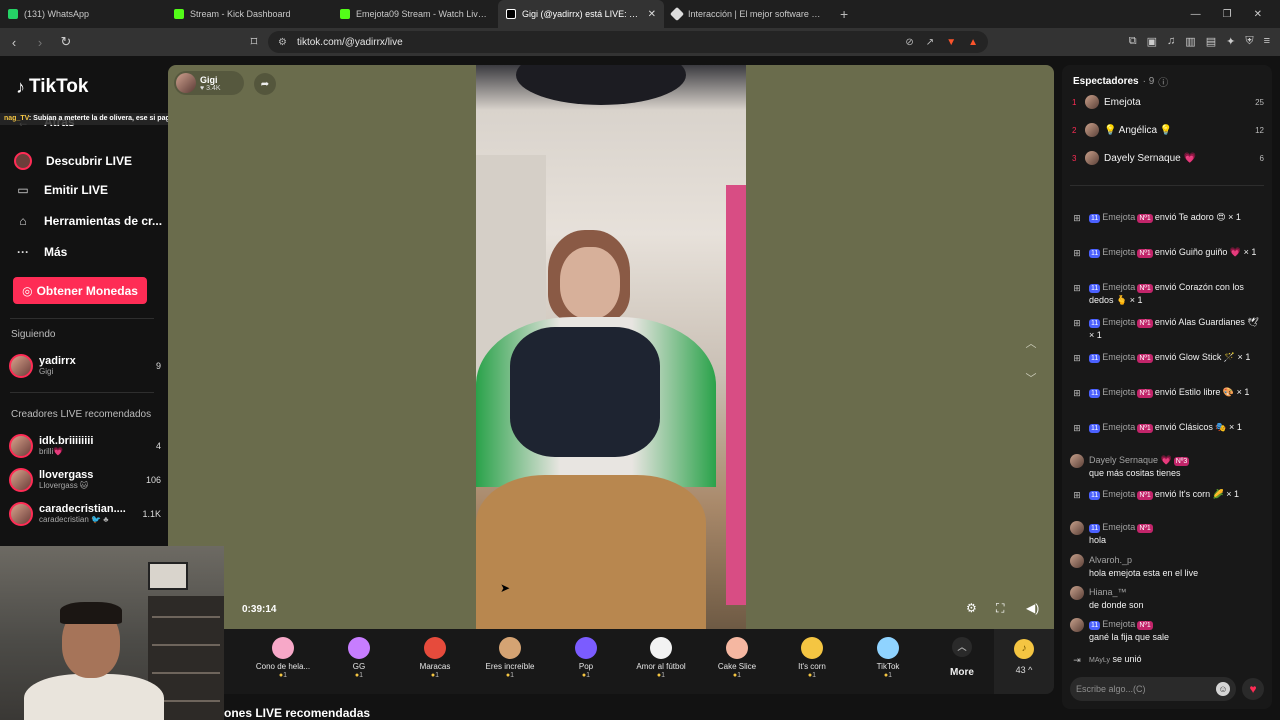 Image resolution: width=1280 pixels, height=720 pixels. What do you see at coordinates (1077, 288) in the screenshot?
I see `gift-icon: ⊞` at bounding box center [1077, 288].